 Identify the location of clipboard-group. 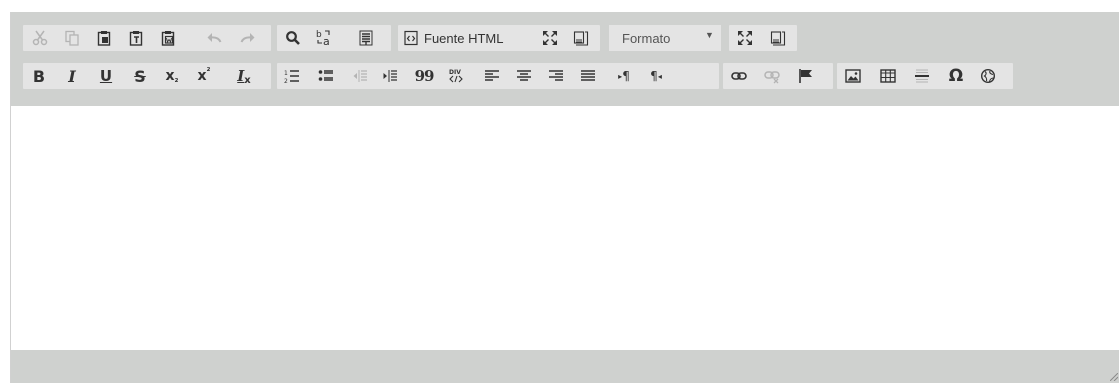
(147, 38).